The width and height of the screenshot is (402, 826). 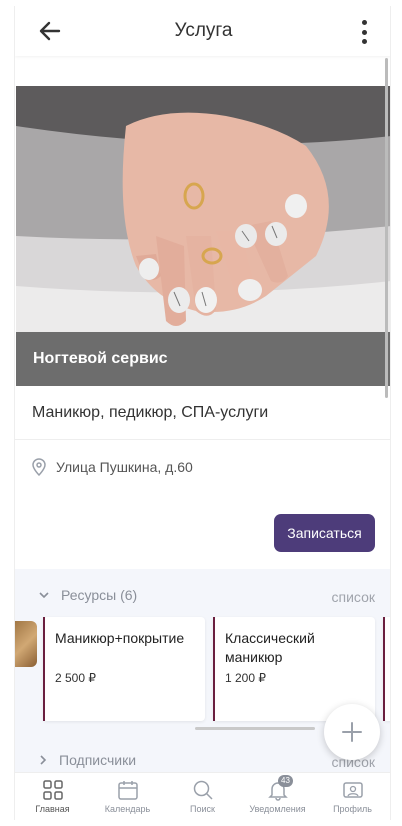 What do you see at coordinates (277, 809) in the screenshot?
I see `nav-label: Уведомления` at bounding box center [277, 809].